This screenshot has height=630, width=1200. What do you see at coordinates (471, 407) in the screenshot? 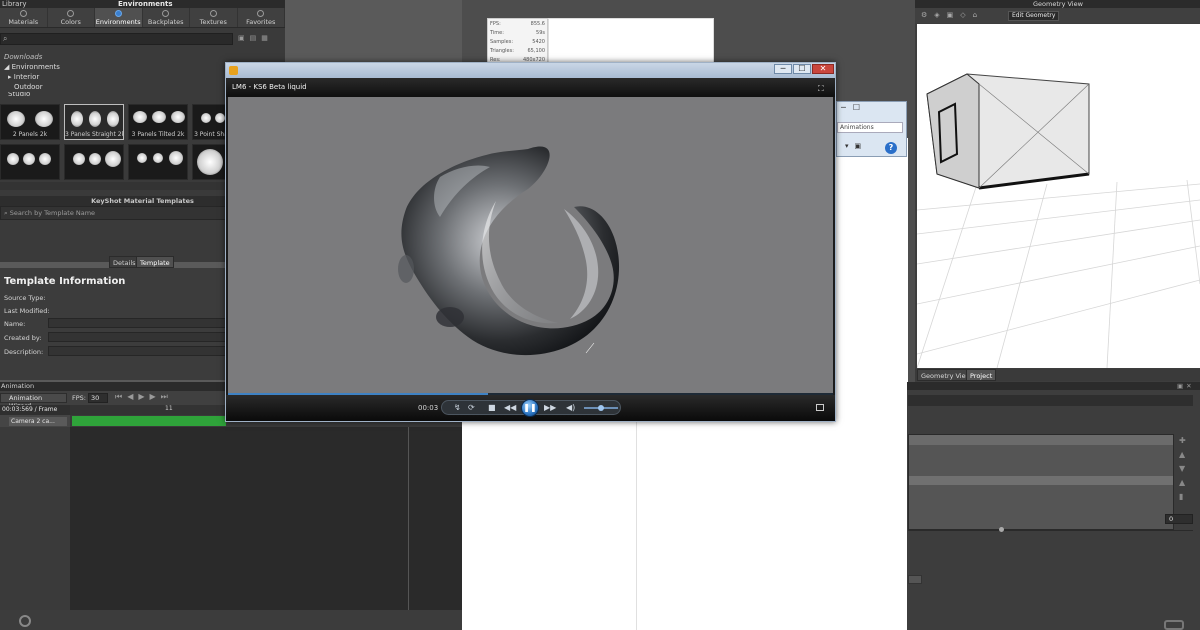
I see `repeat-icon: ⟳` at bounding box center [471, 407].